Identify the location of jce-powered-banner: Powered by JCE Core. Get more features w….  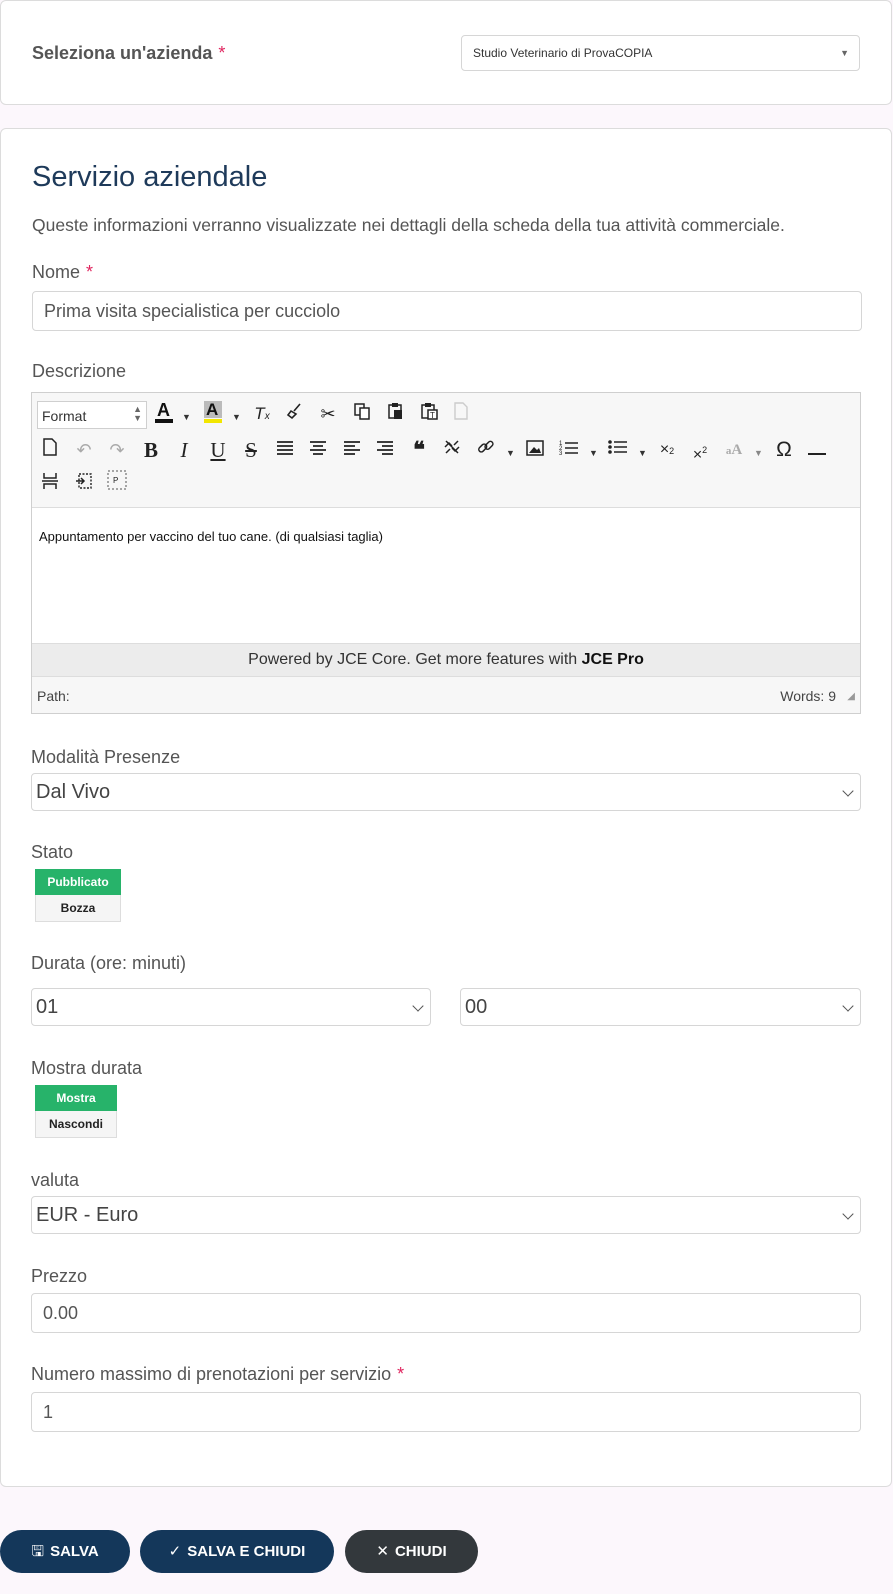
(446, 659).